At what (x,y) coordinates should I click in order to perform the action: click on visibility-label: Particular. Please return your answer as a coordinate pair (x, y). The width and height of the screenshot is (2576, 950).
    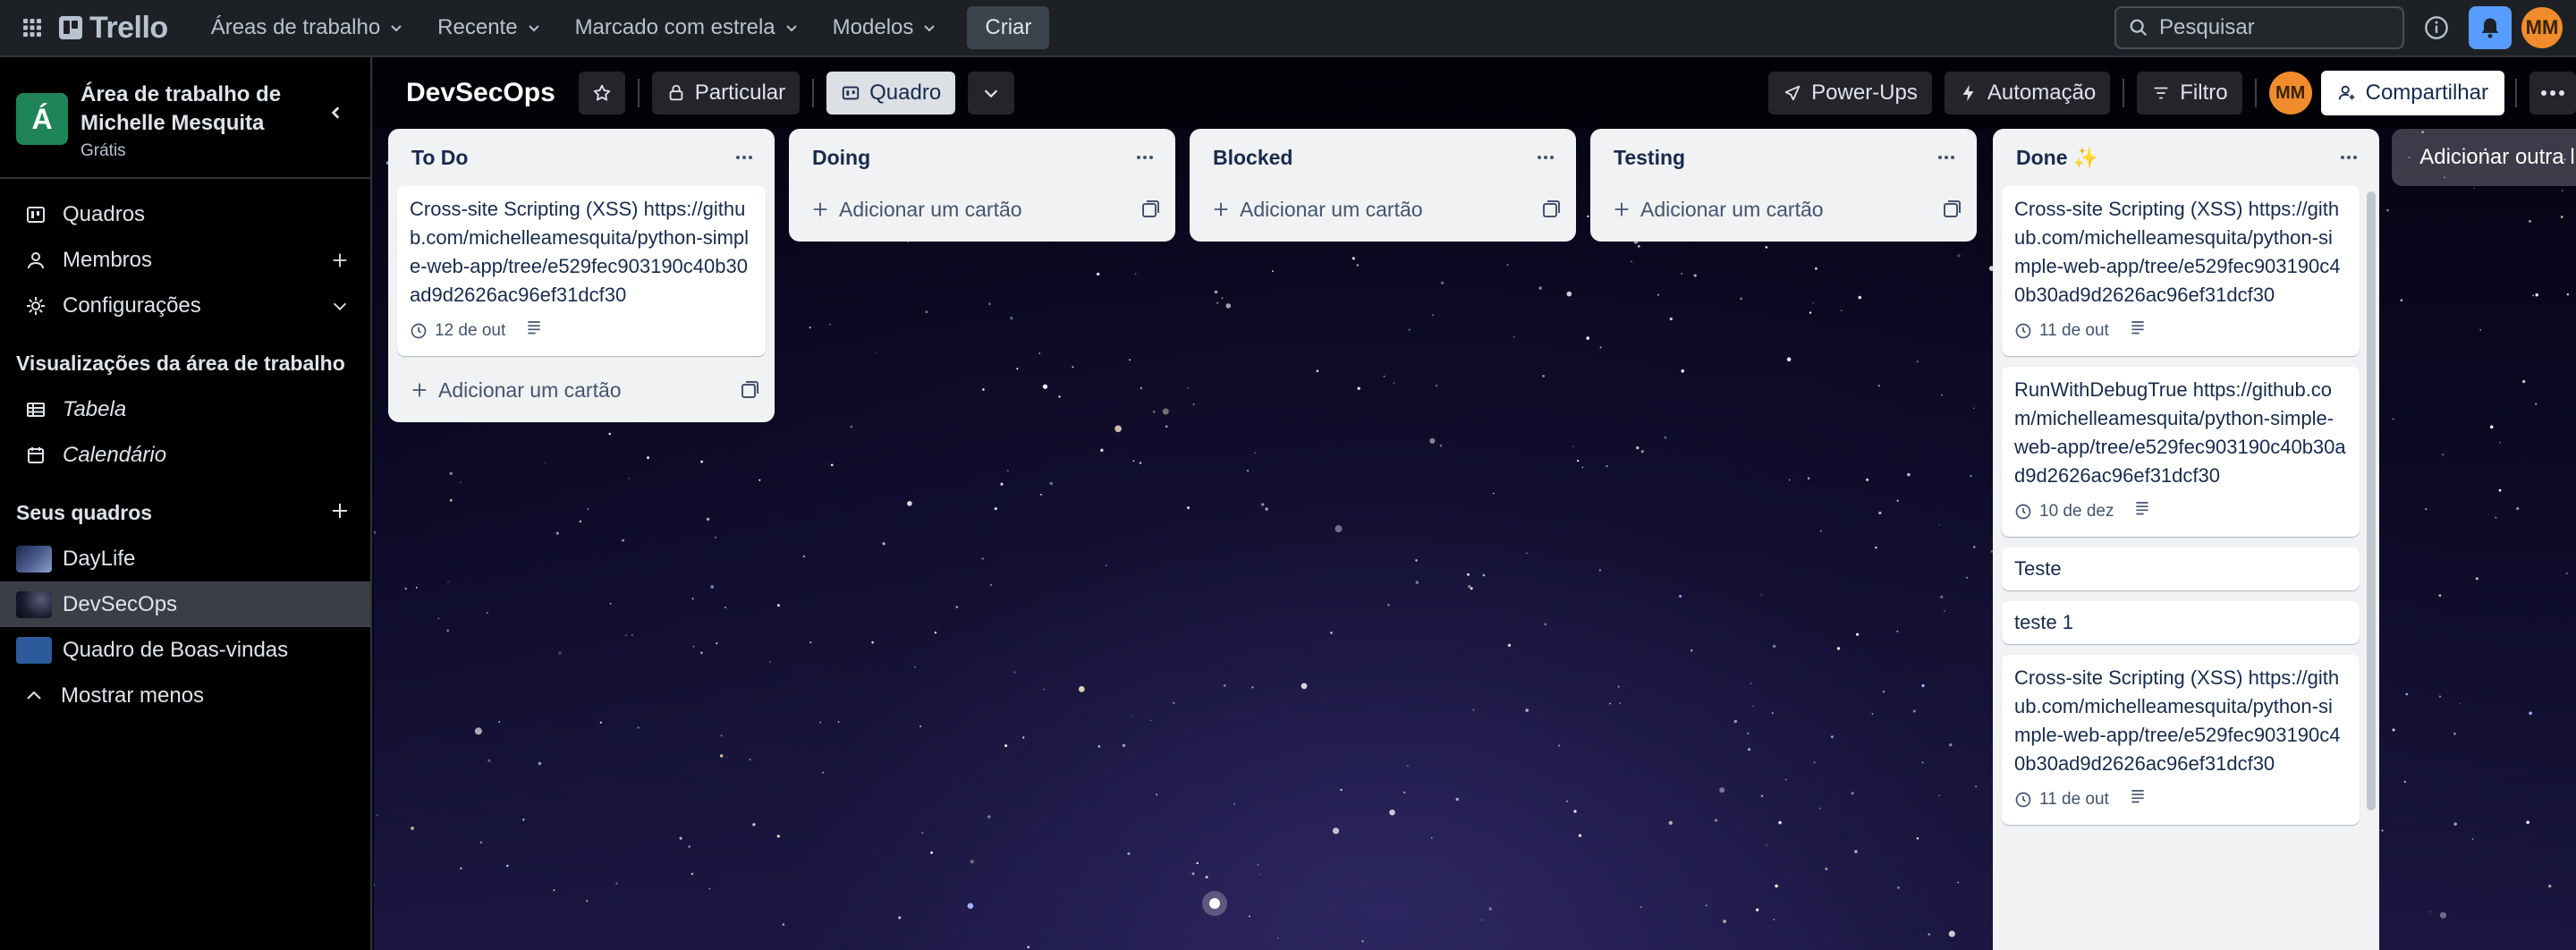
    Looking at the image, I should click on (740, 93).